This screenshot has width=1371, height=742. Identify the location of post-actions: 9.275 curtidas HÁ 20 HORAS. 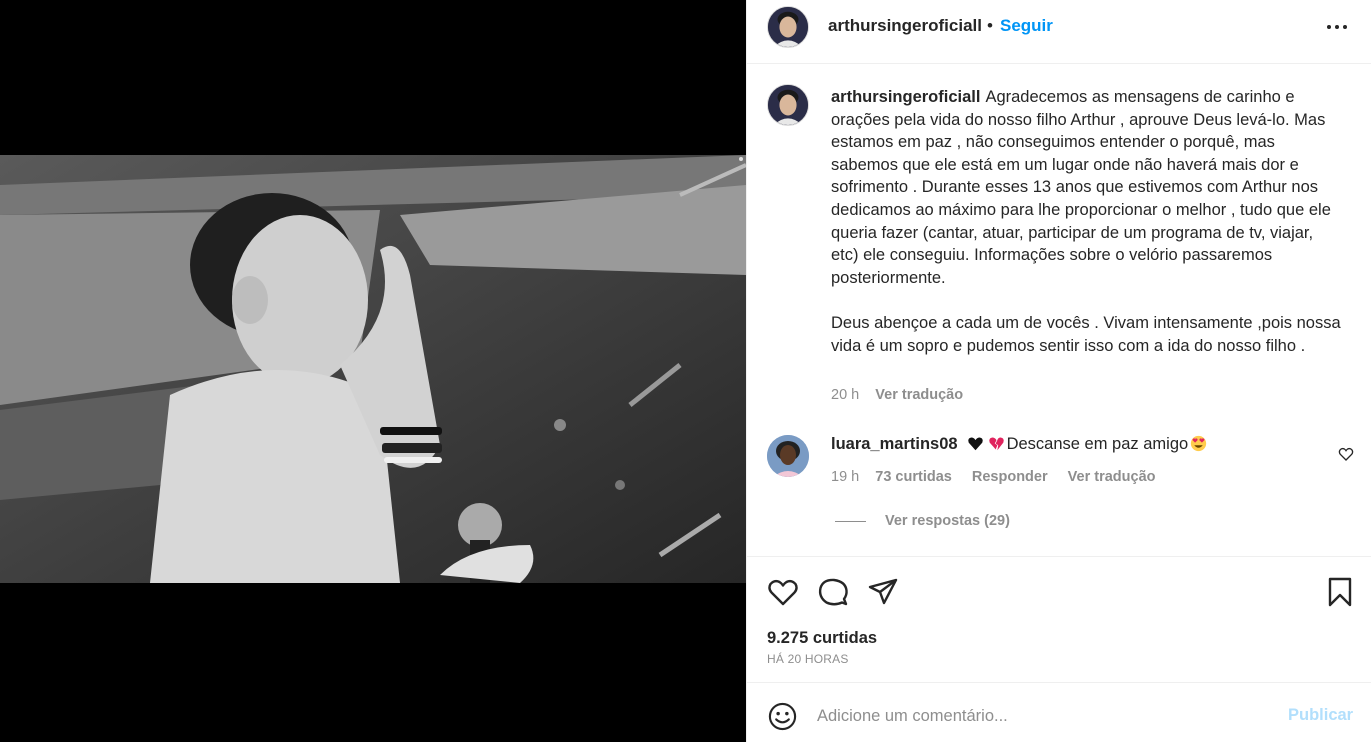
(1059, 620).